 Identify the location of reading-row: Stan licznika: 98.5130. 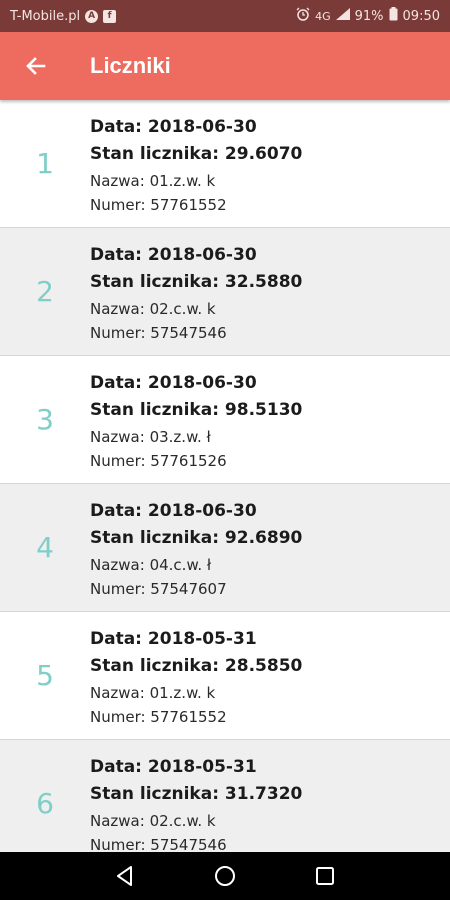
(196, 410).